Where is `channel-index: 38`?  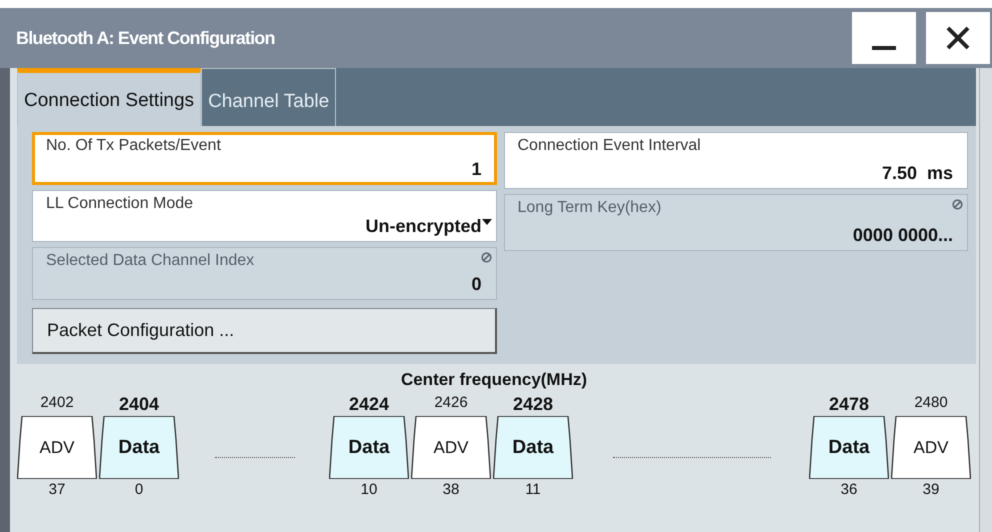
channel-index: 38 is located at coordinates (451, 489).